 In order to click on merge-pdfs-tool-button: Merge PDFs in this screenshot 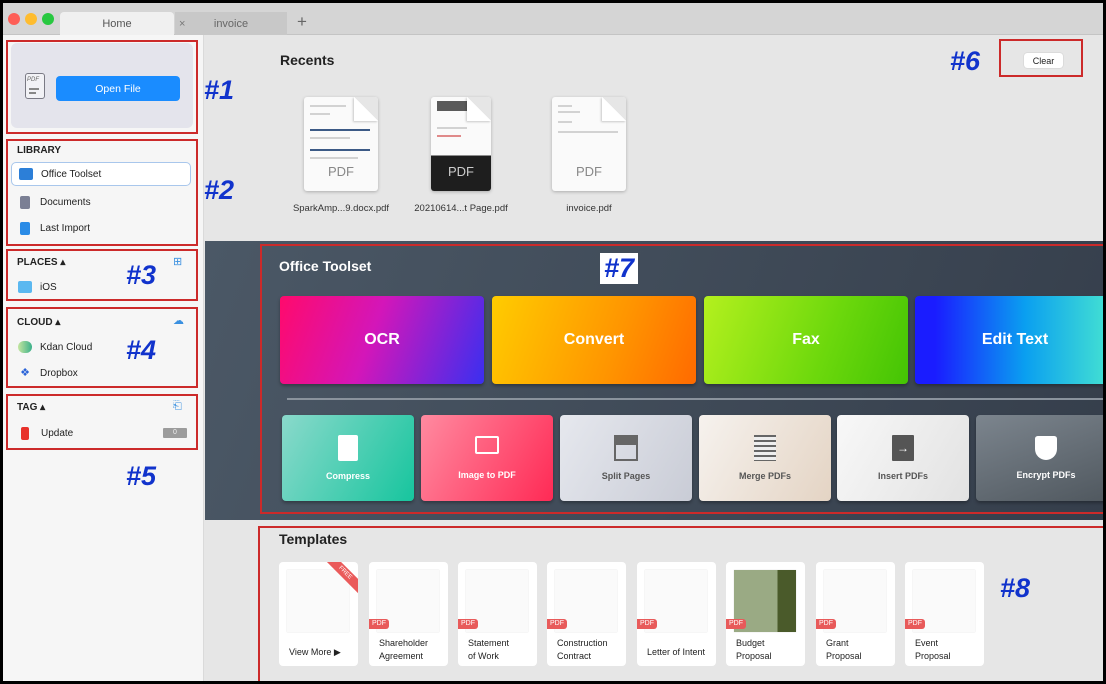, I will do `click(765, 458)`.